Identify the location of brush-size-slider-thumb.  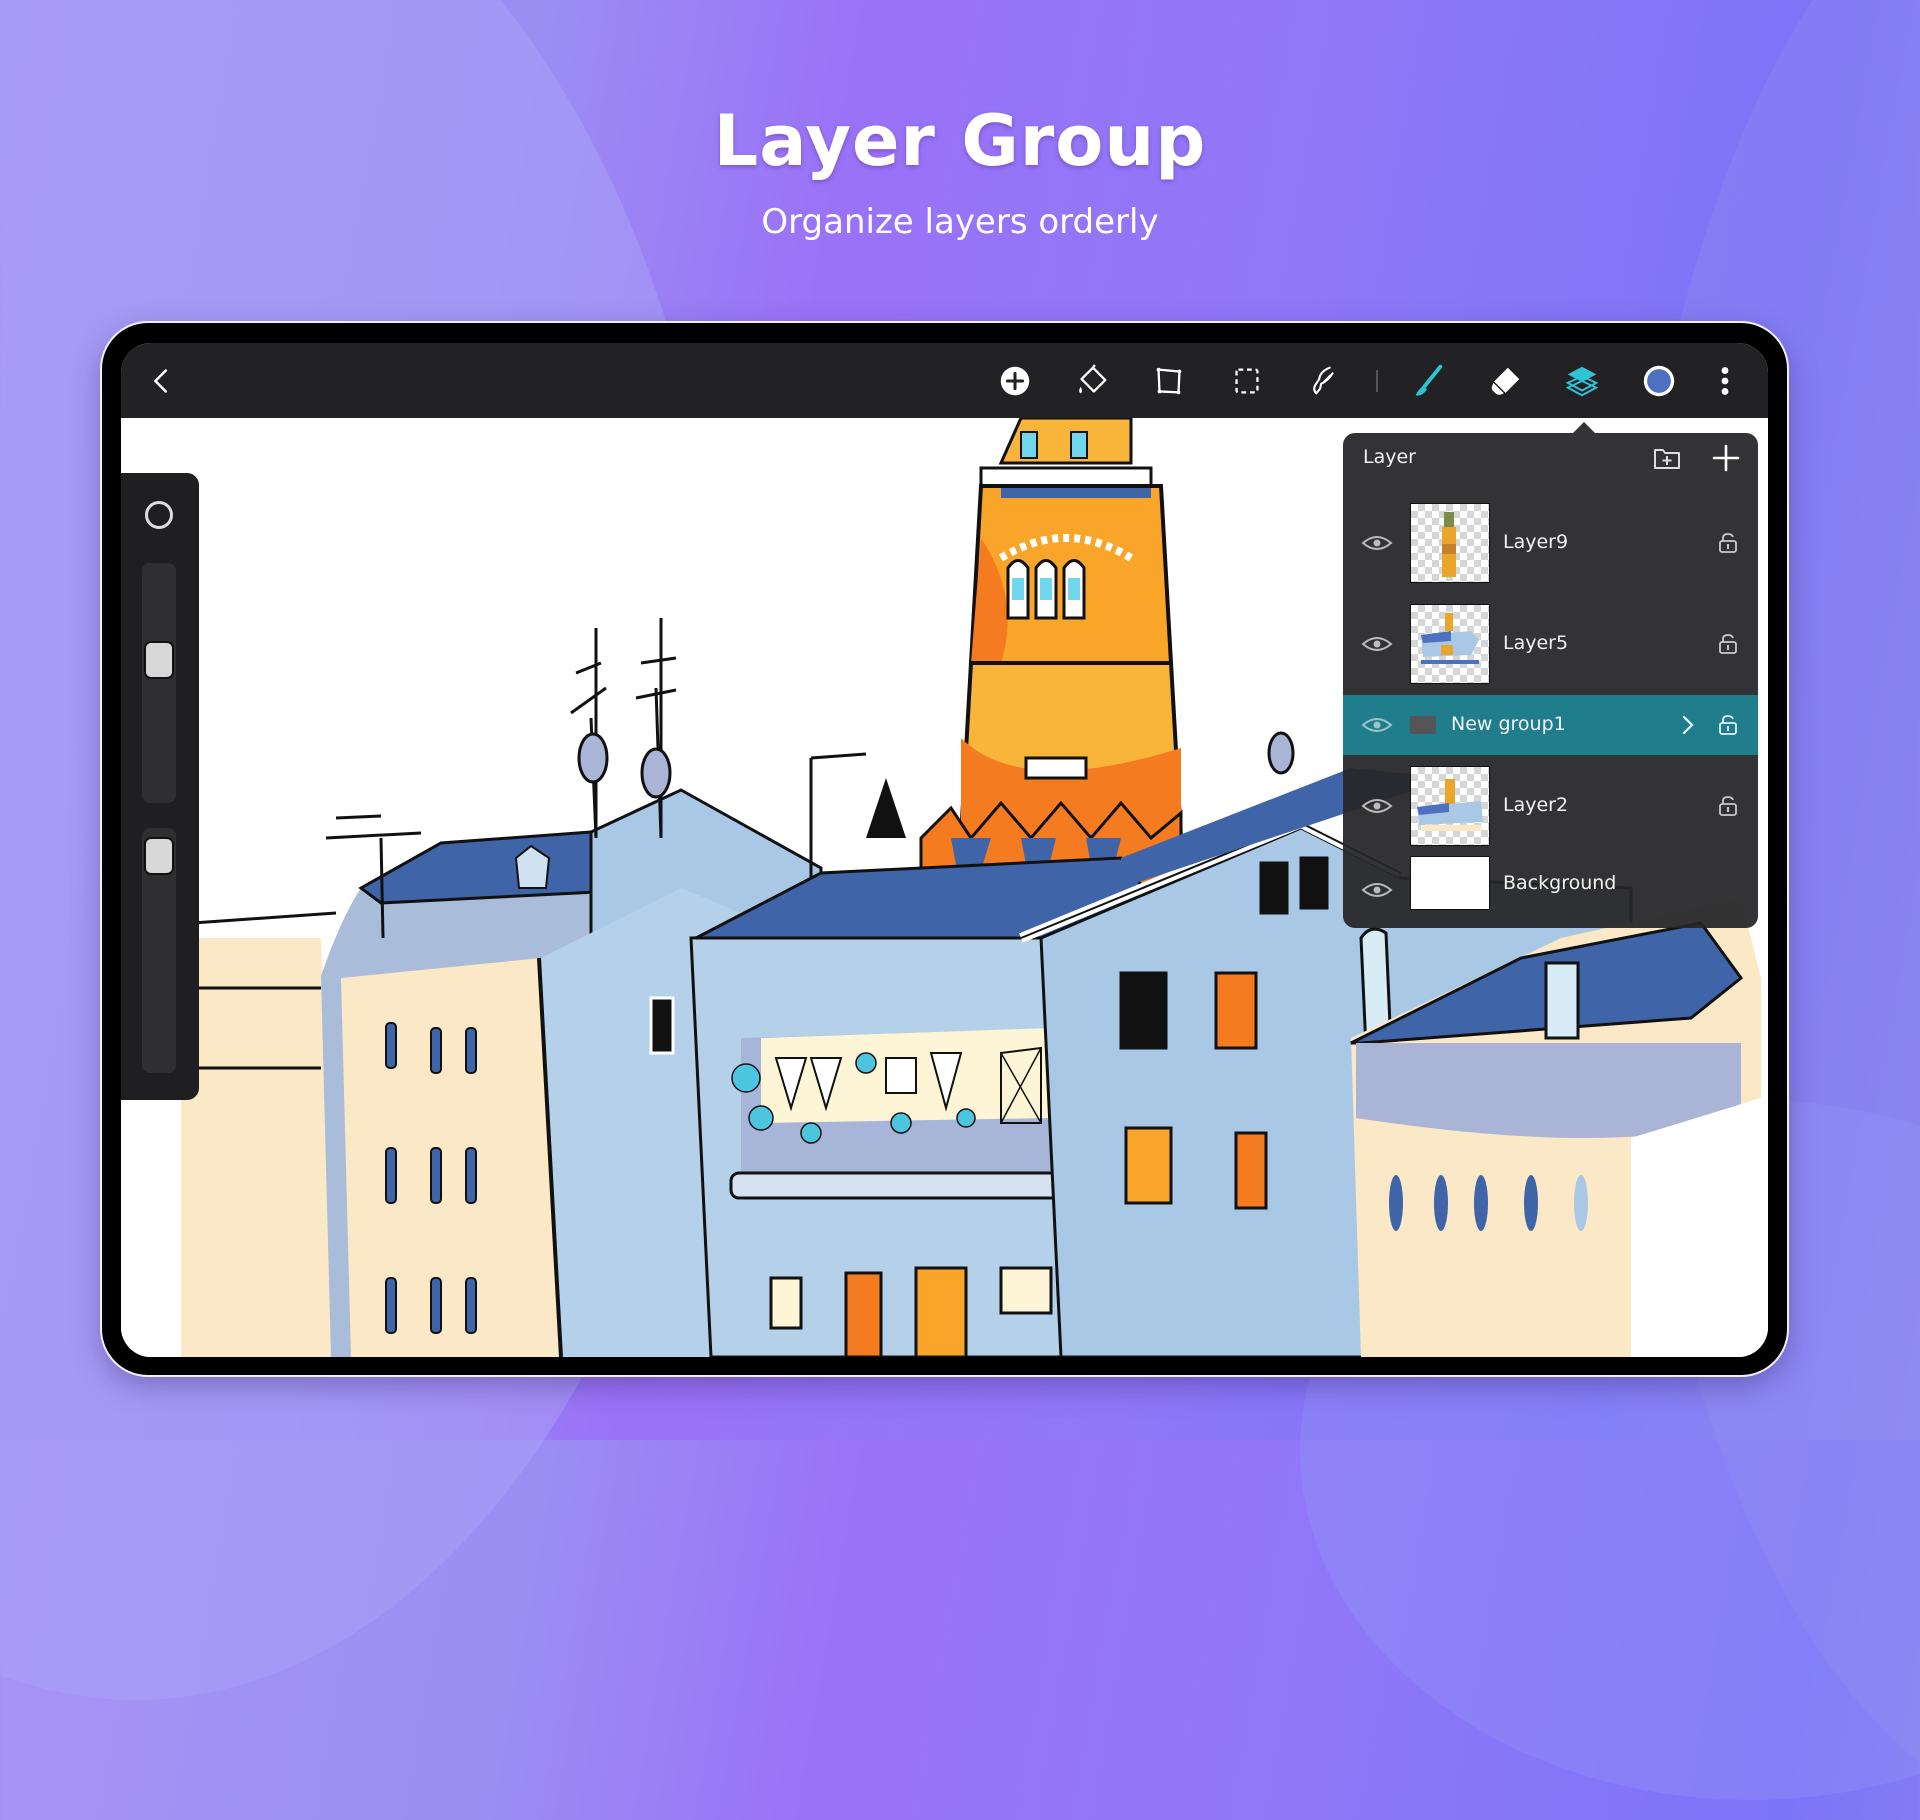
(159, 660).